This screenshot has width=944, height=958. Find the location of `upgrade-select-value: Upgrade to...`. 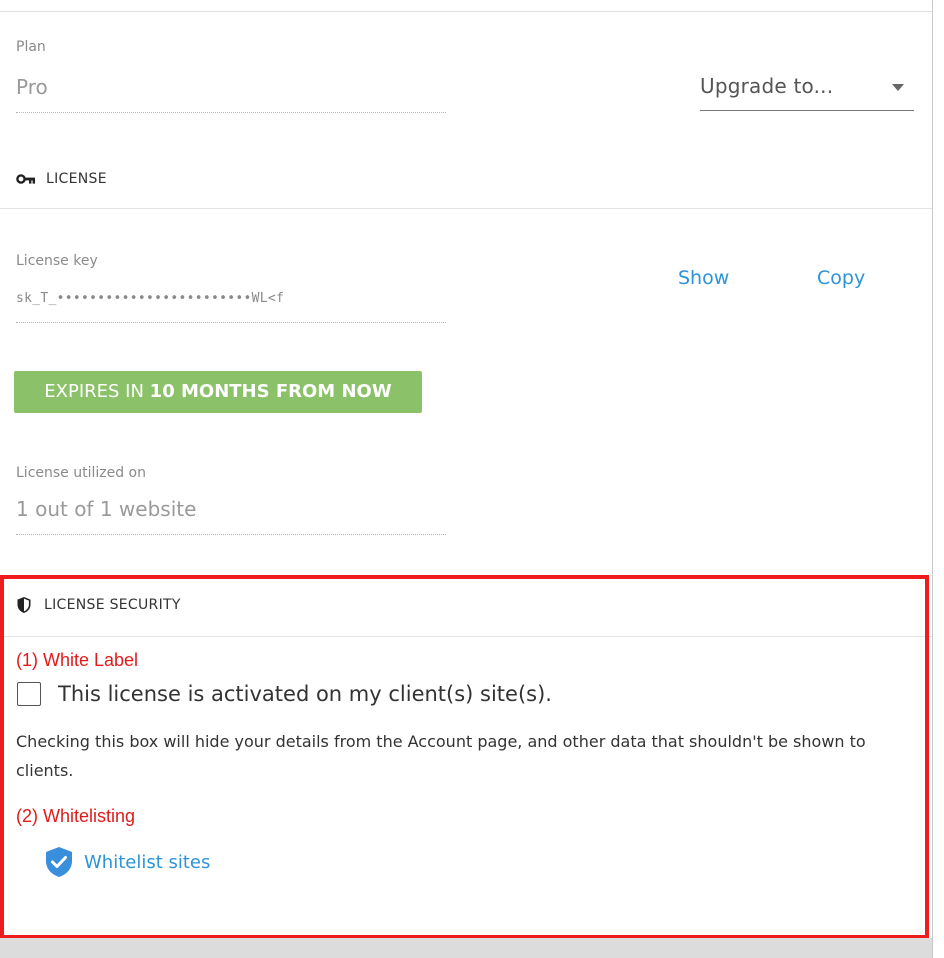

upgrade-select-value: Upgrade to... is located at coordinates (767, 86).